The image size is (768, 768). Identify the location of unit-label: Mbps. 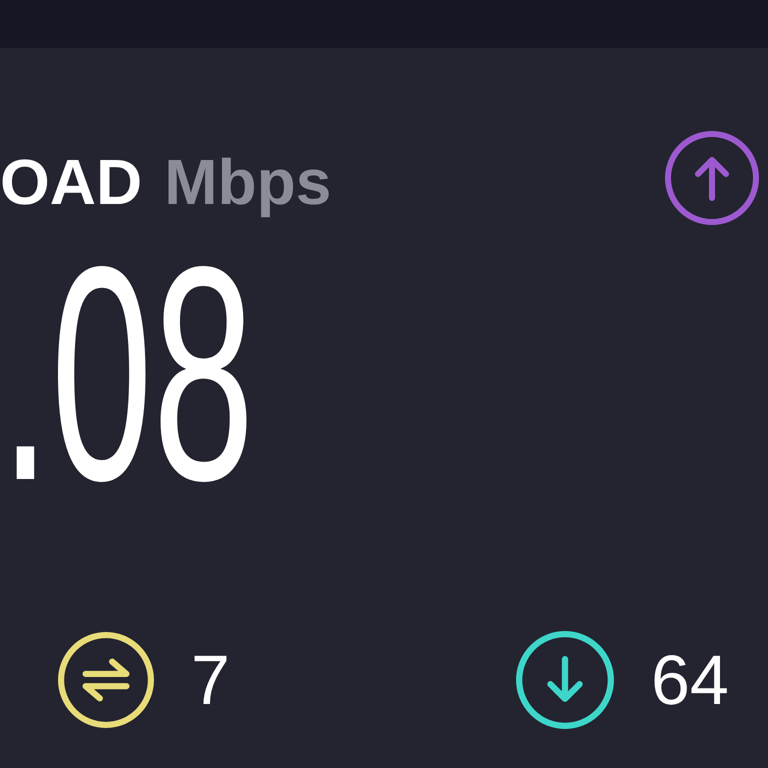
(248, 182).